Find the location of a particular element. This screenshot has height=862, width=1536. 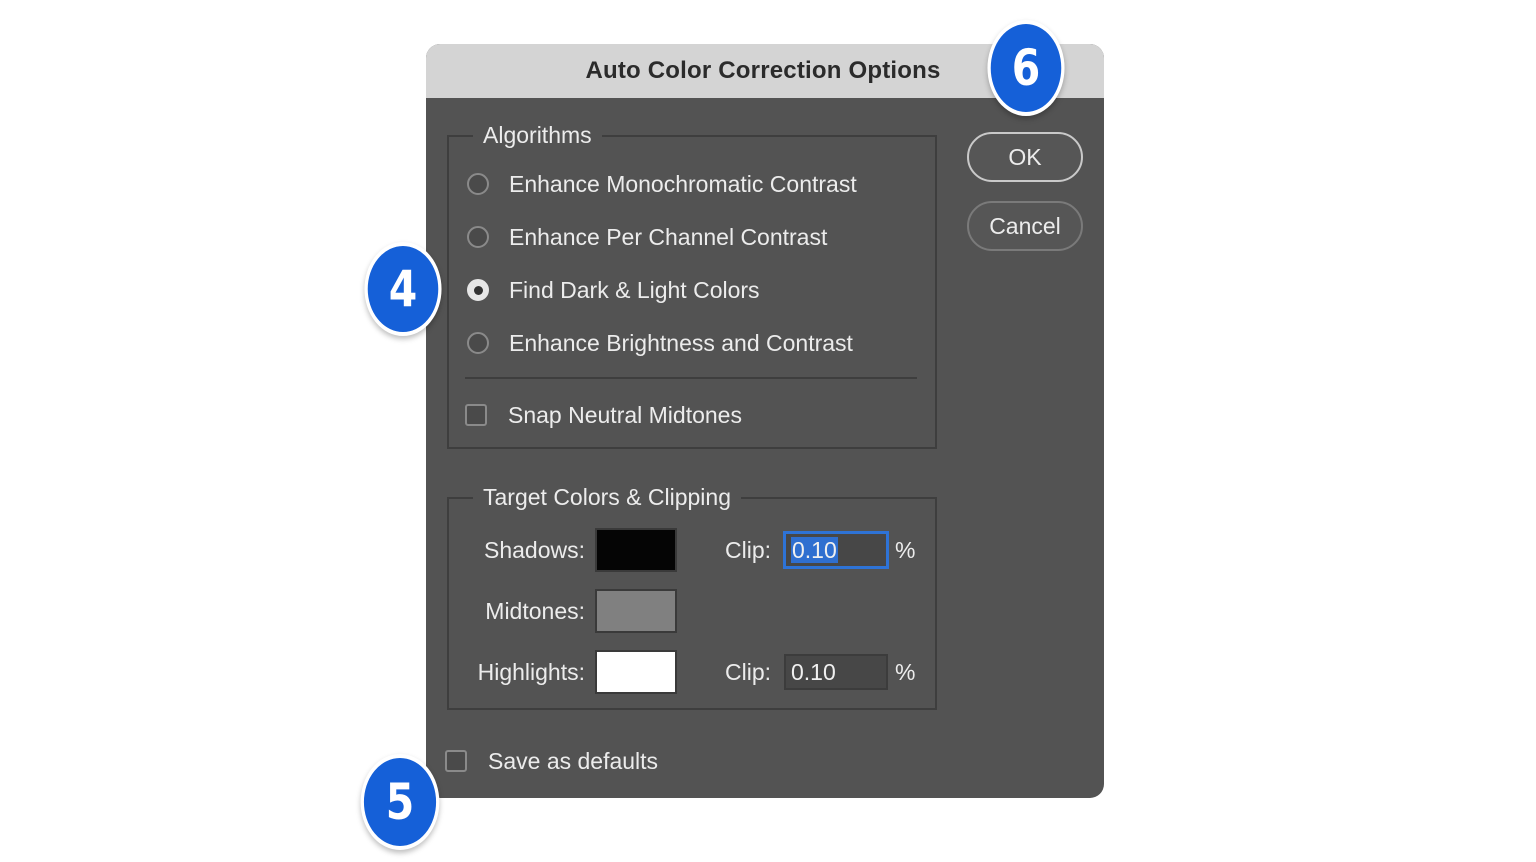

step-badge-4: 4 is located at coordinates (403, 289).